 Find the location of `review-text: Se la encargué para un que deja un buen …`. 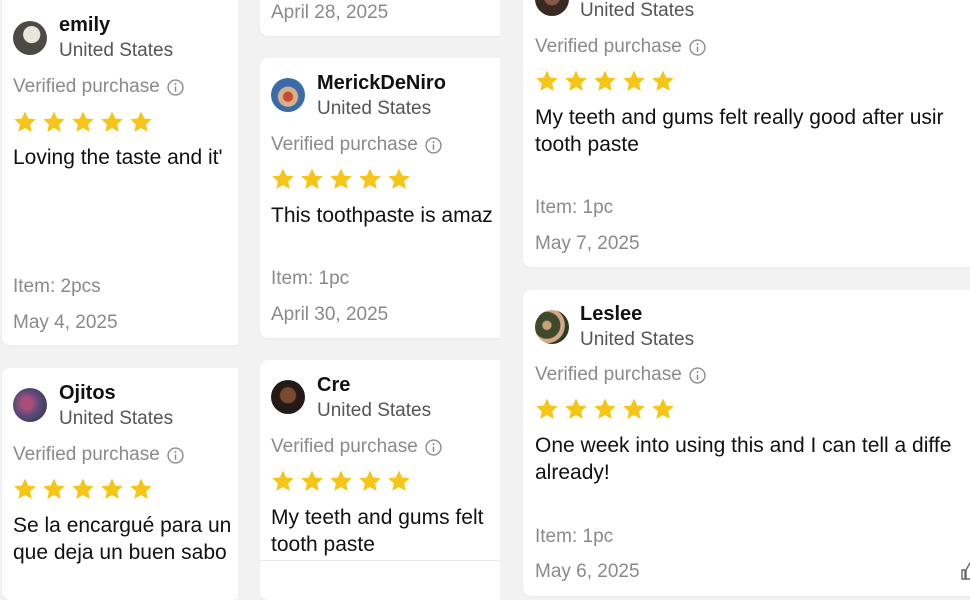

review-text: Se la encargué para un que deja un buen … is located at coordinates (122, 539).